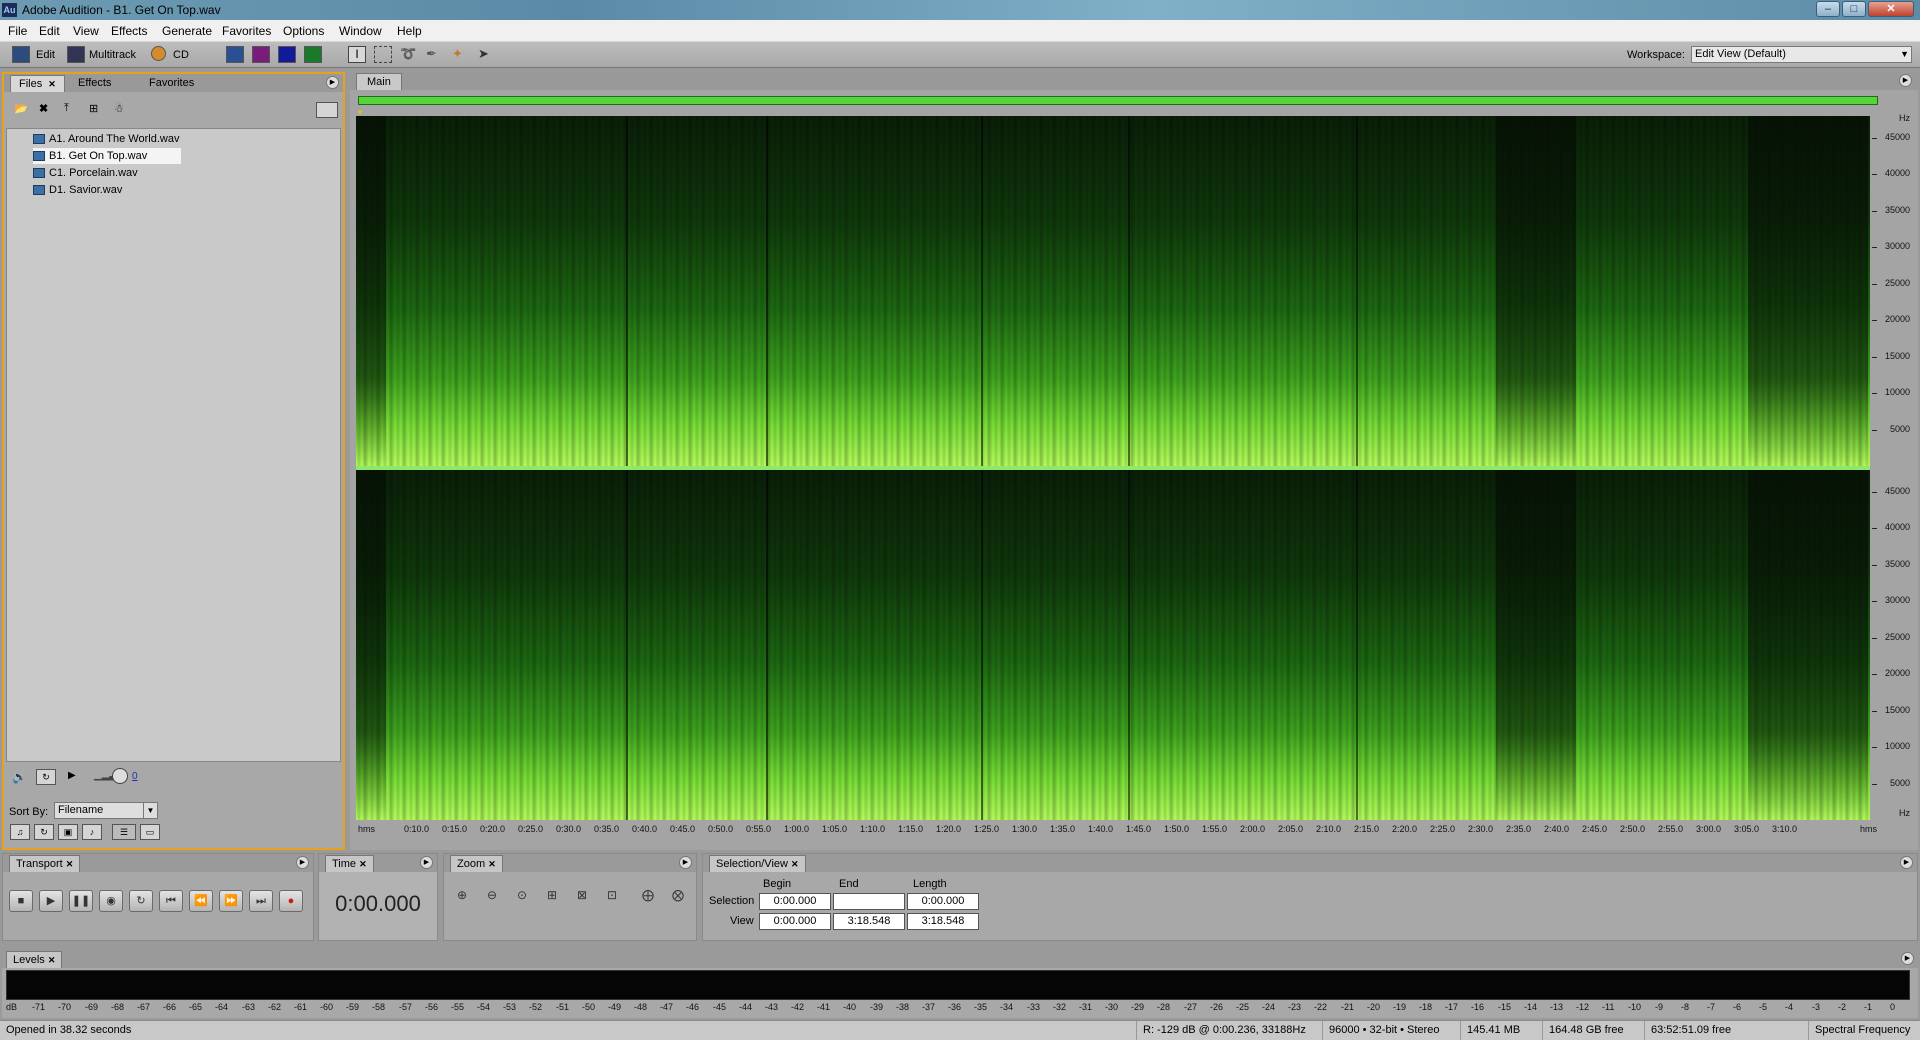  I want to click on brush-tool-icon: ✒, so click(435, 54).